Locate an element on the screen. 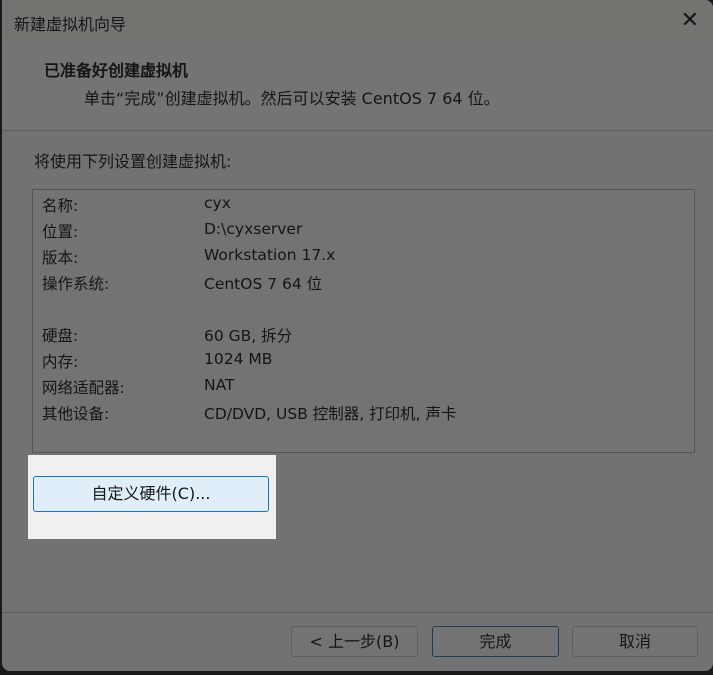 The height and width of the screenshot is (675, 713). setting-value: NAT is located at coordinates (219, 385).